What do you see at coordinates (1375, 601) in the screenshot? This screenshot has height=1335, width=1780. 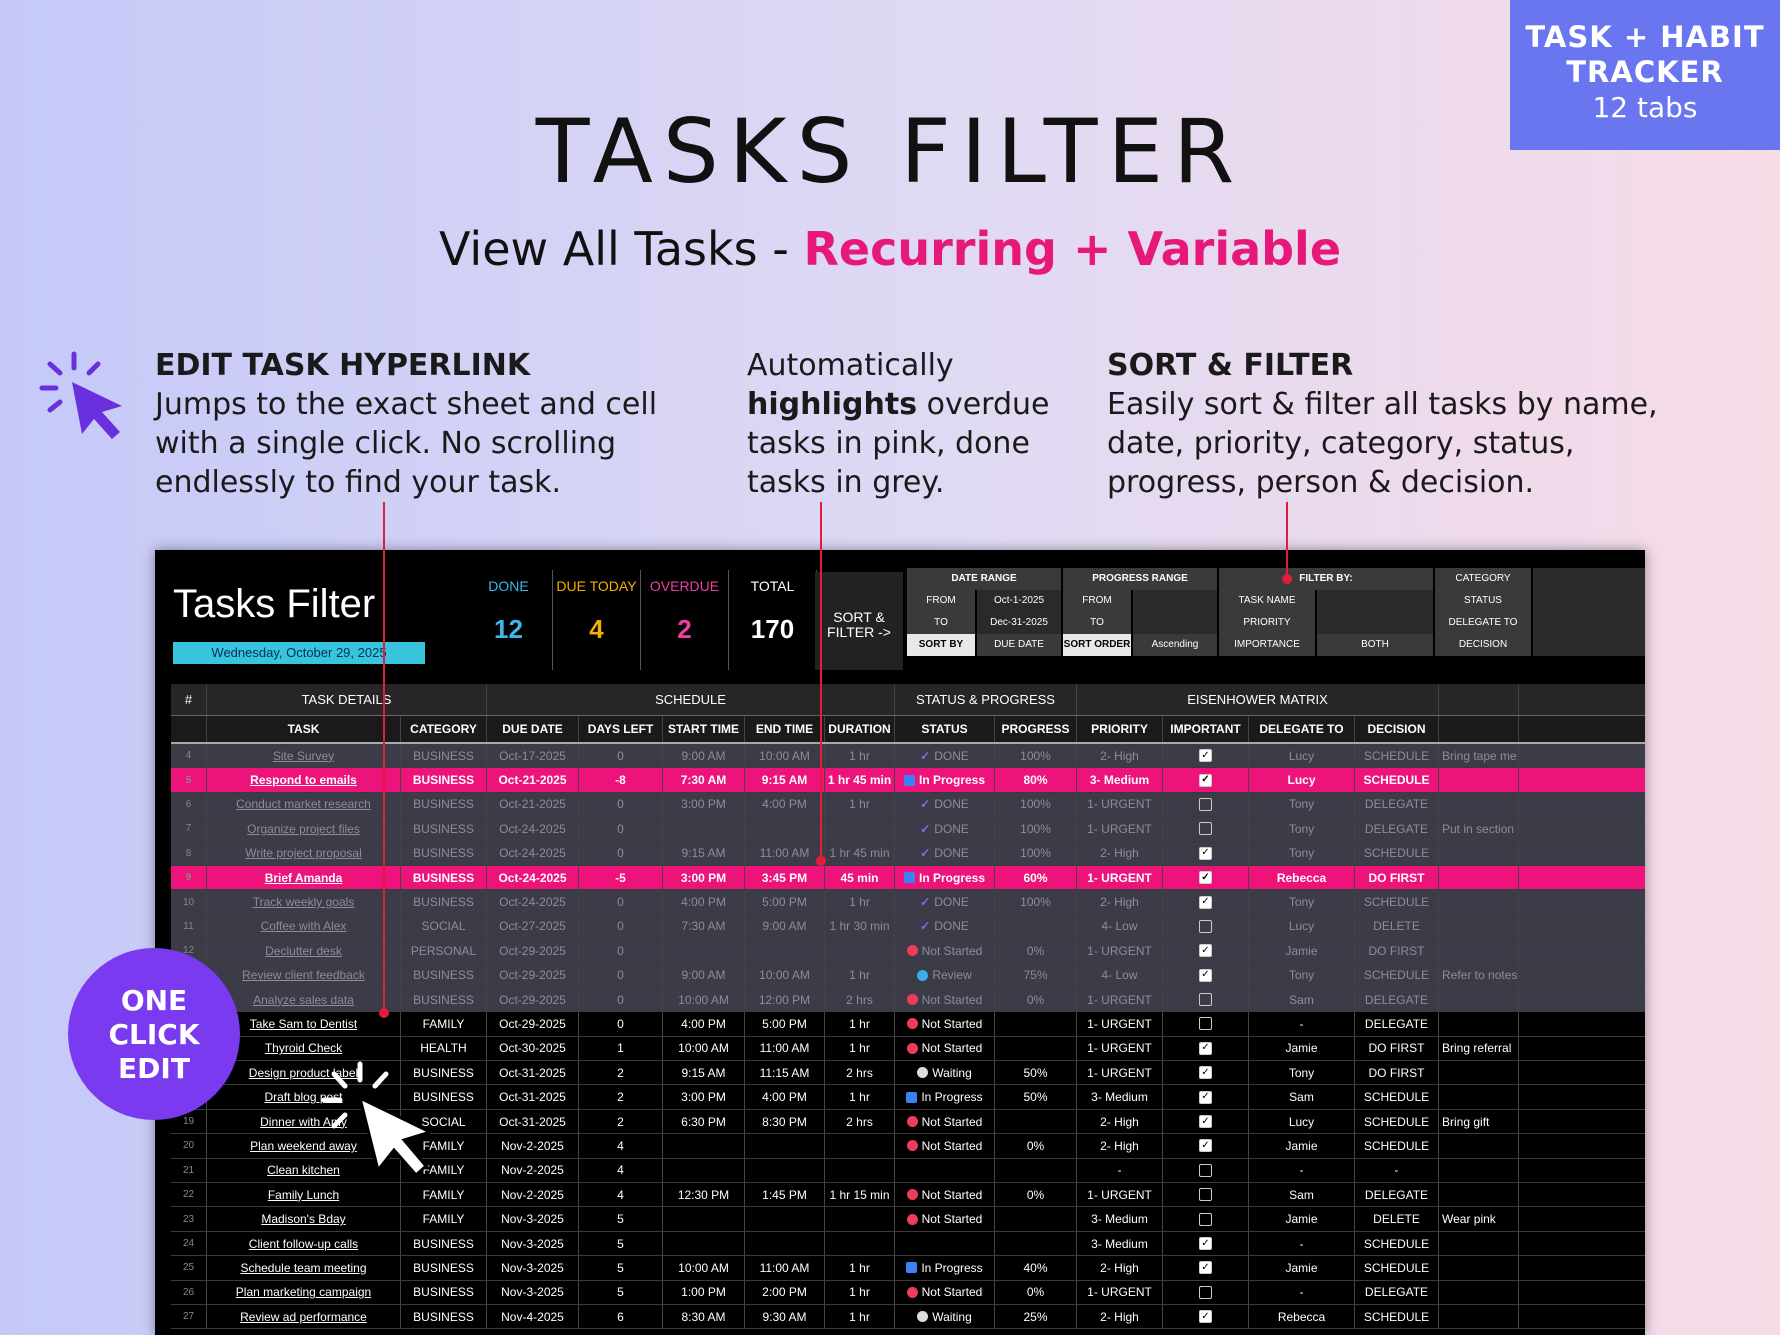 I see `task-name-select` at bounding box center [1375, 601].